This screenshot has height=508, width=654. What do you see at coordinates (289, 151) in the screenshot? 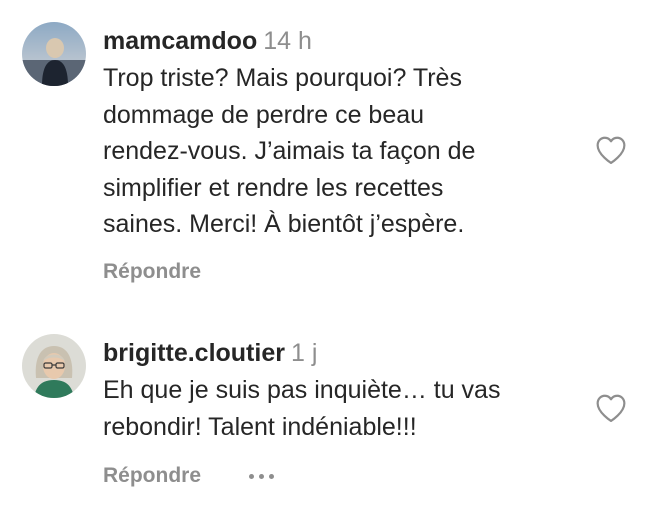
I see `comment-line: rendez-vous. J’aimais ta façon de` at bounding box center [289, 151].